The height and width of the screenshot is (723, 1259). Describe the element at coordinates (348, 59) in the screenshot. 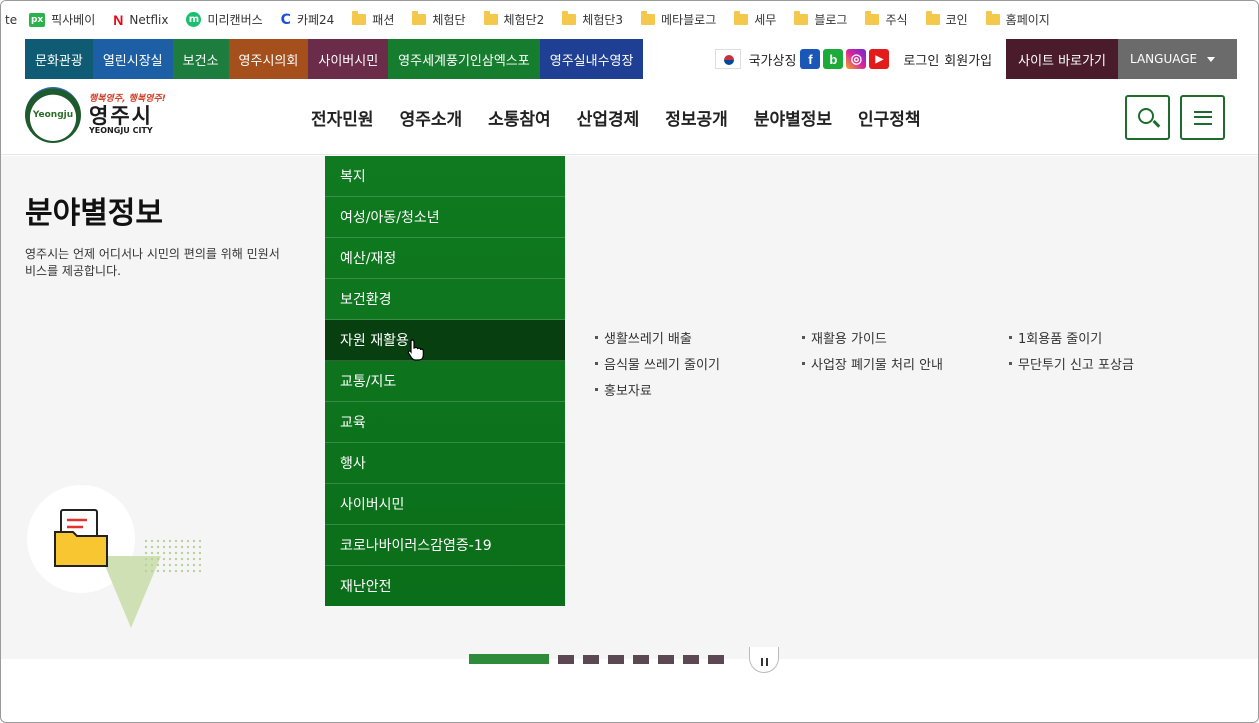

I see `tab-cyber-citizen: 사이버시민` at that location.